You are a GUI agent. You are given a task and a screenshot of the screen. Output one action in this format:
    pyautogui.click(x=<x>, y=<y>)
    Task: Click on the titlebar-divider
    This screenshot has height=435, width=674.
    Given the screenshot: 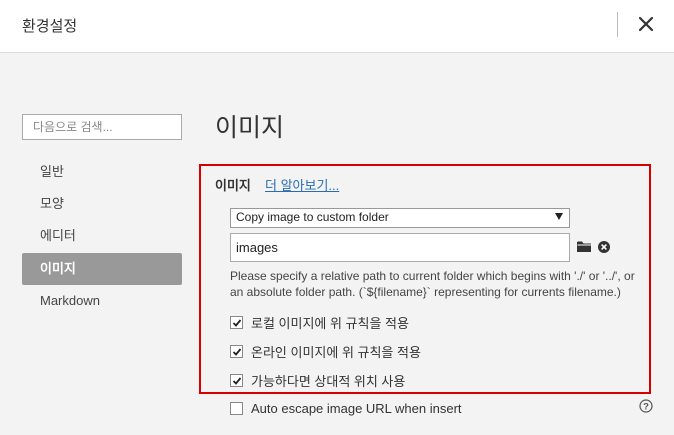 What is the action you would take?
    pyautogui.click(x=617, y=24)
    